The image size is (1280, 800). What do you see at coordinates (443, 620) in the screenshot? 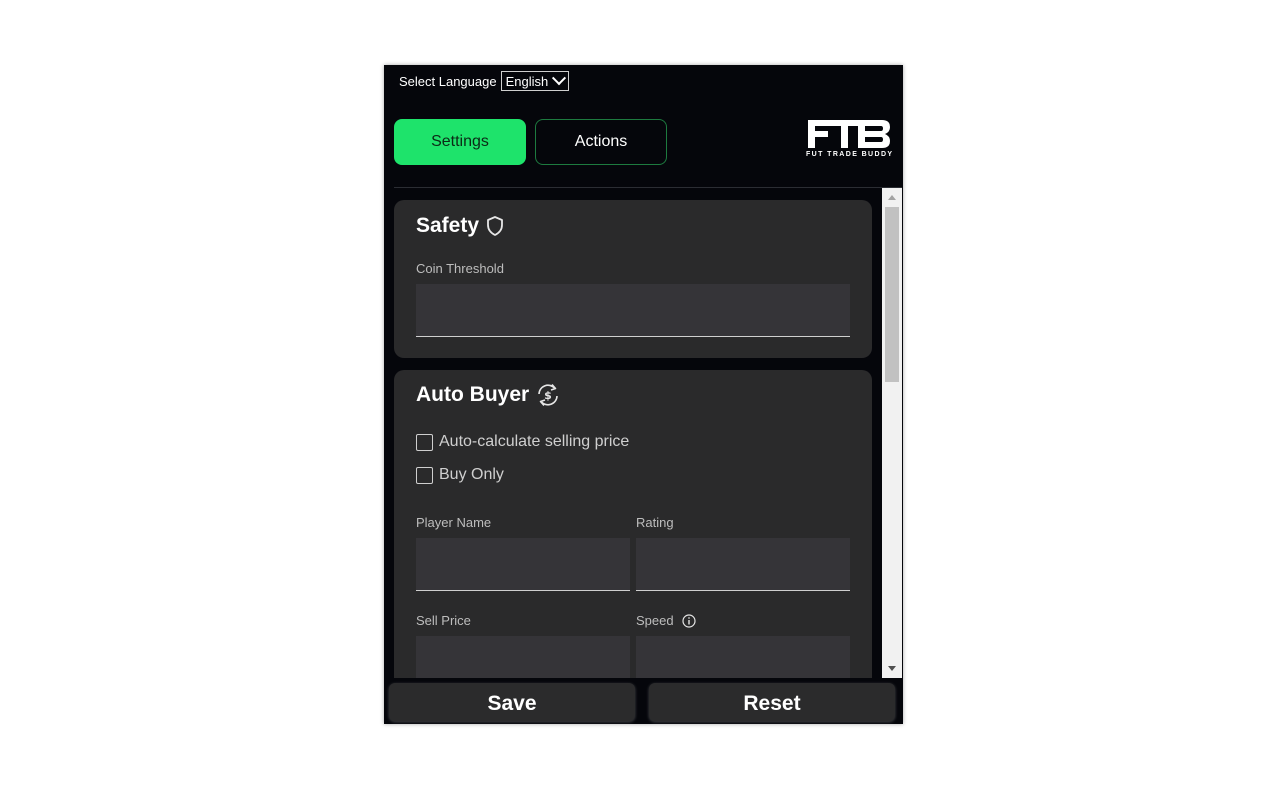
I see `sell-price-label: Sell Price` at bounding box center [443, 620].